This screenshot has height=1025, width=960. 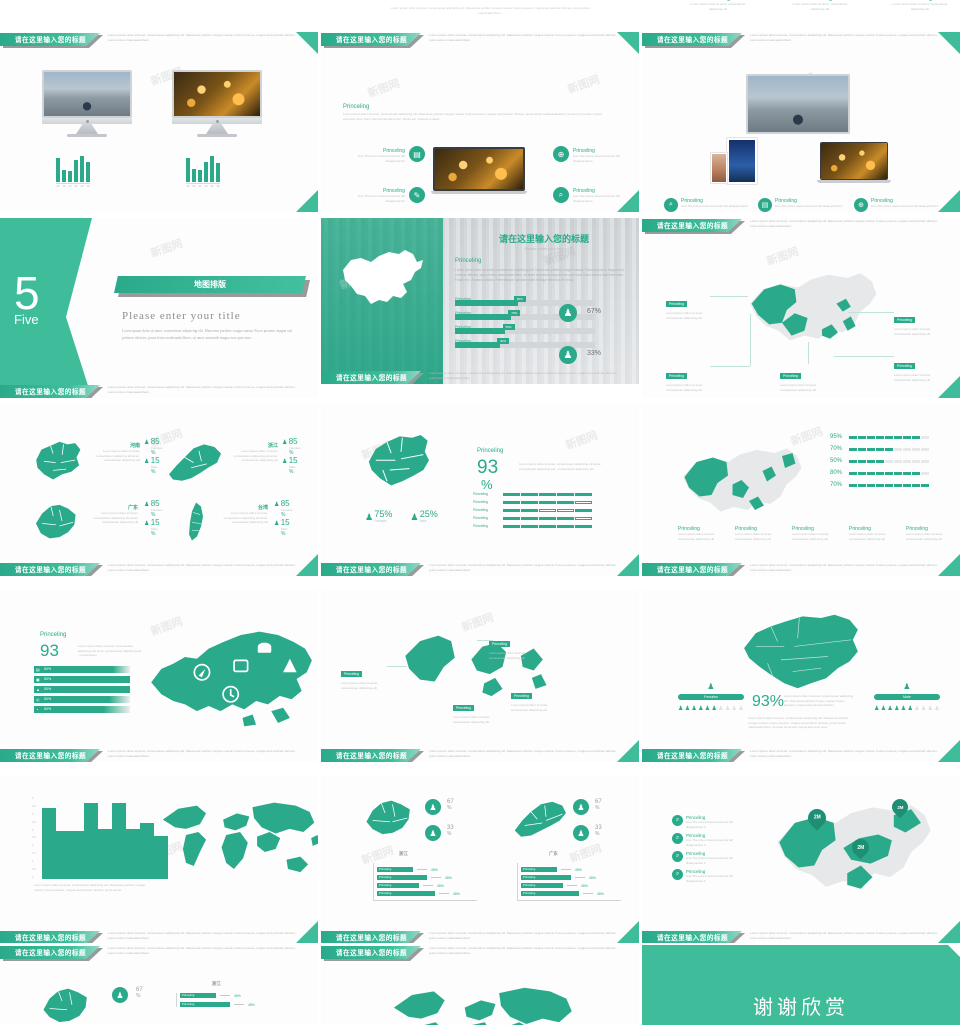 What do you see at coordinates (73, 186) in the screenshot?
I see `bar-chart-left-labels: 34 14 12 43 26 19` at bounding box center [73, 186].